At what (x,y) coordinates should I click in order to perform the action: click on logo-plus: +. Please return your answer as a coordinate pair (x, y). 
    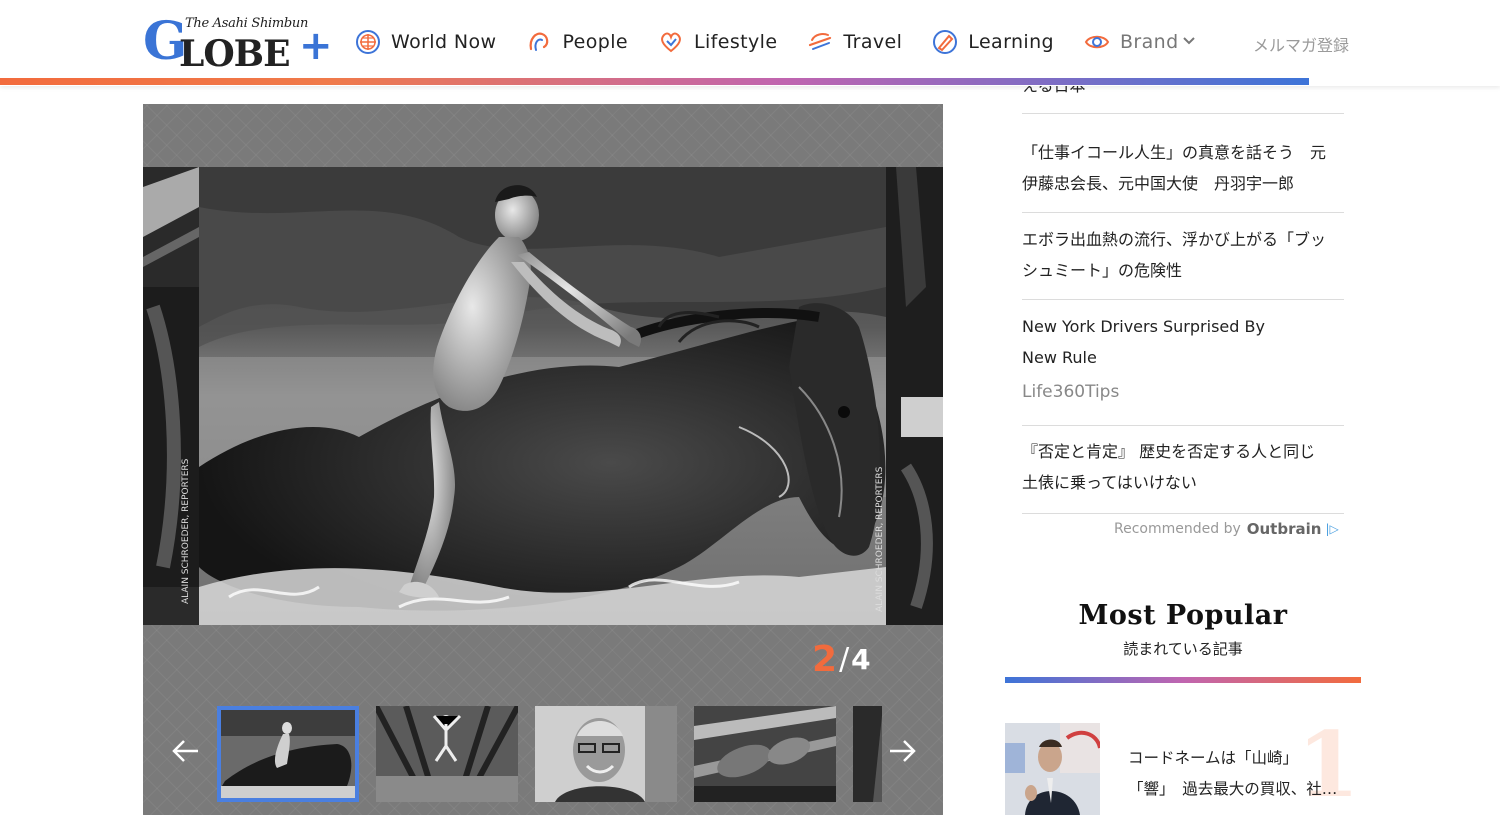
    Looking at the image, I should click on (316, 46).